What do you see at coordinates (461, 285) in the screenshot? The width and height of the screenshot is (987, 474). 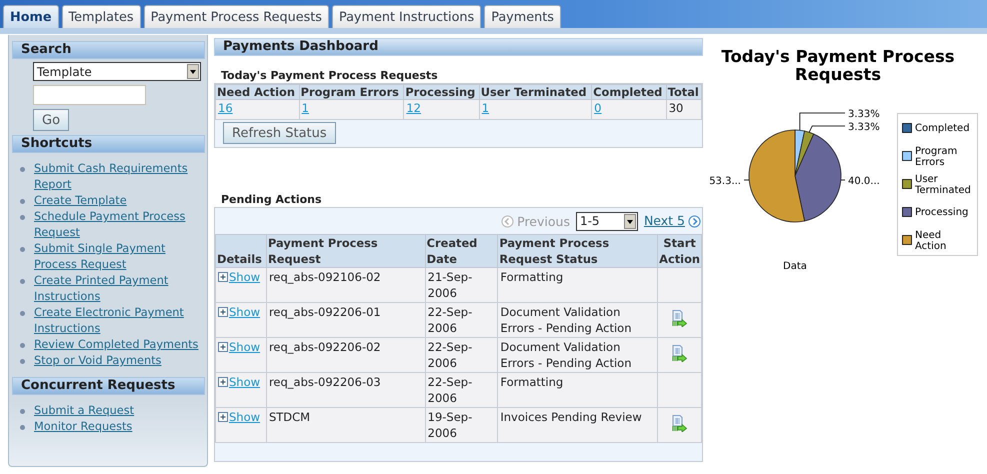 I see `table-cell: 21-Sep-2006` at bounding box center [461, 285].